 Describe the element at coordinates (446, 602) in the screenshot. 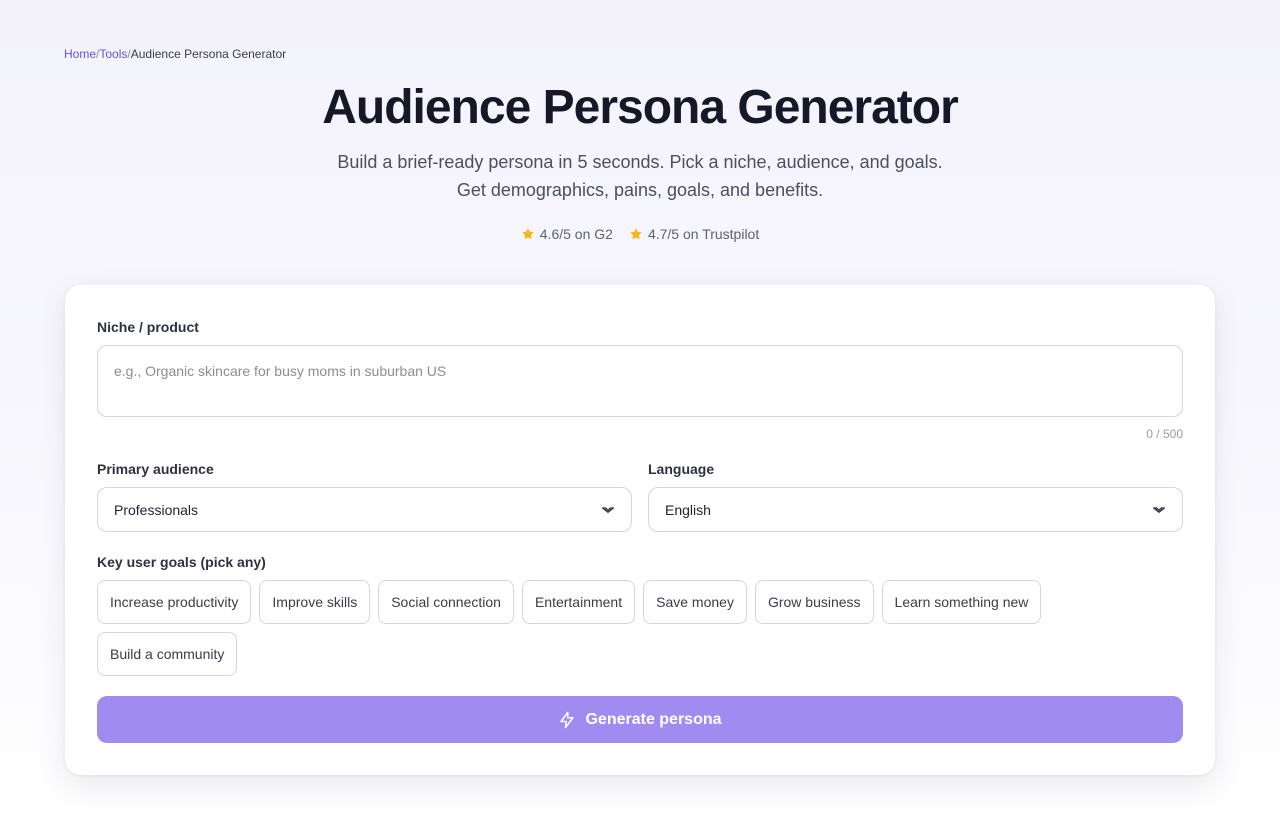

I see `goal-chip-social-connection: Social connection` at that location.